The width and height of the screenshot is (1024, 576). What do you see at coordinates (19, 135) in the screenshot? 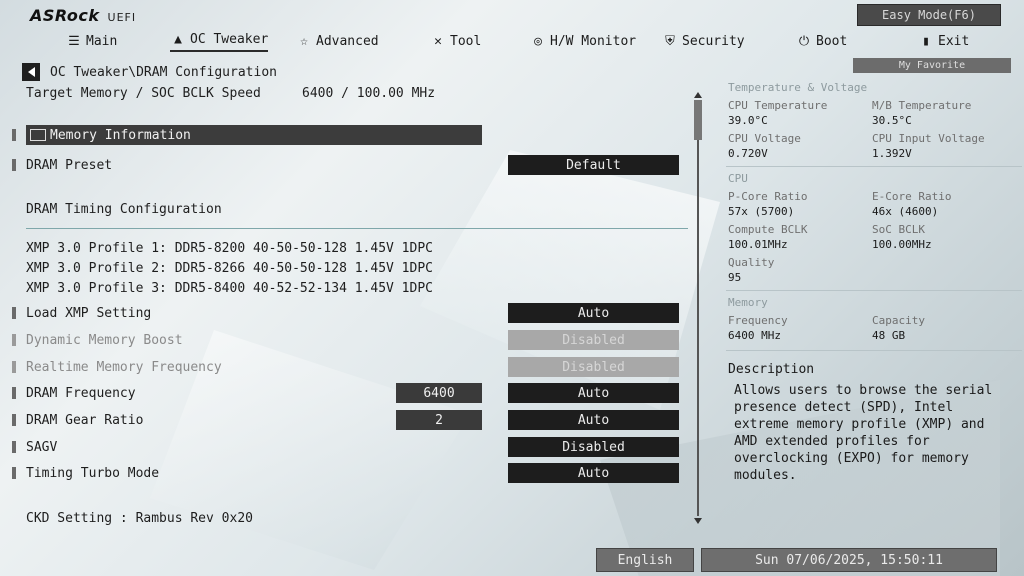
I see `memory-information-row` at bounding box center [19, 135].